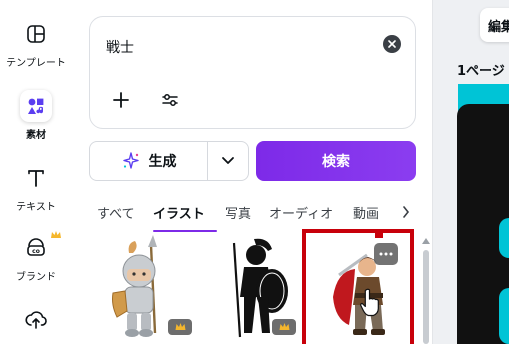 The width and height of the screenshot is (509, 344). I want to click on generate-label: 生成, so click(162, 162).